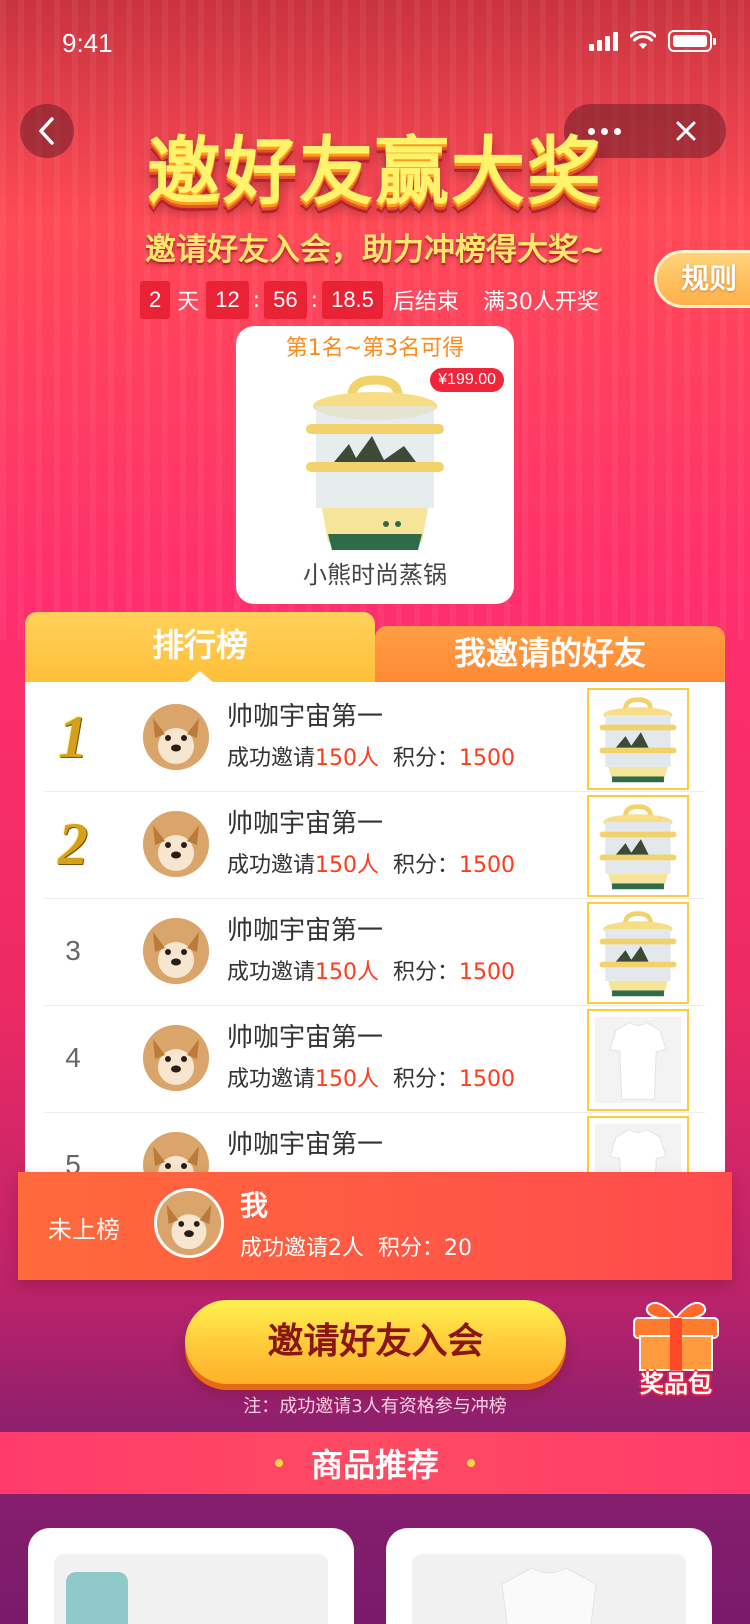  What do you see at coordinates (254, 1205) in the screenshot?
I see `my-name: 我` at bounding box center [254, 1205].